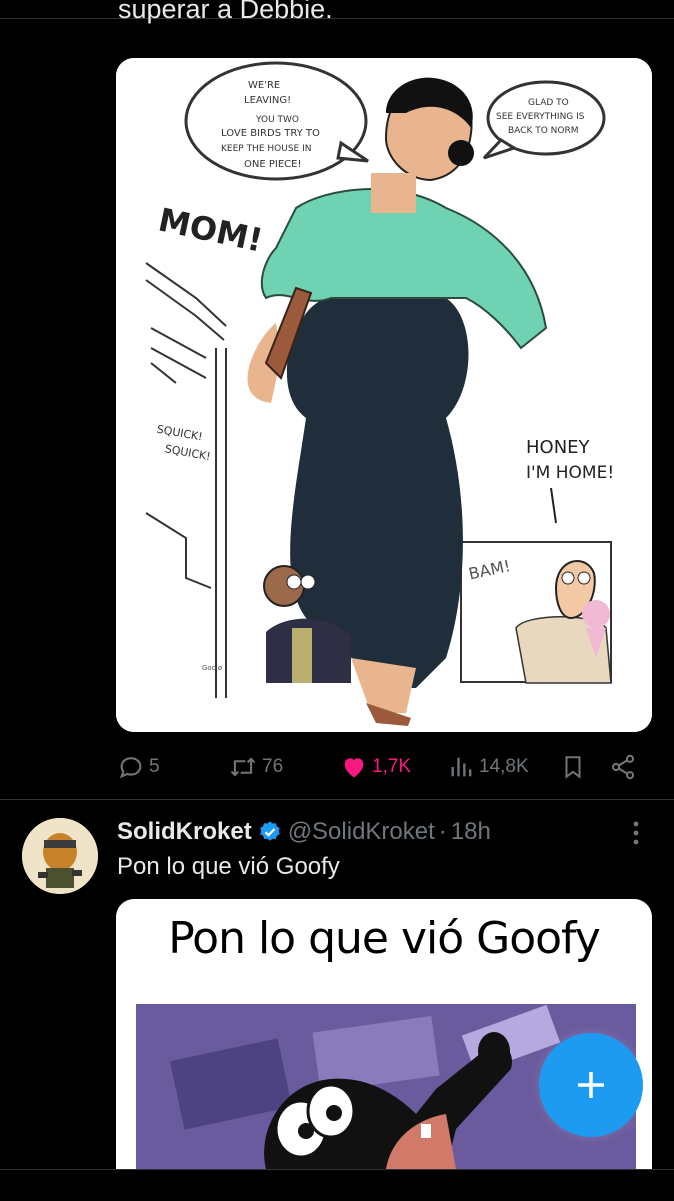 The image size is (674, 1201). I want to click on previous-tweet-text: superar a Debbie., so click(225, 12).